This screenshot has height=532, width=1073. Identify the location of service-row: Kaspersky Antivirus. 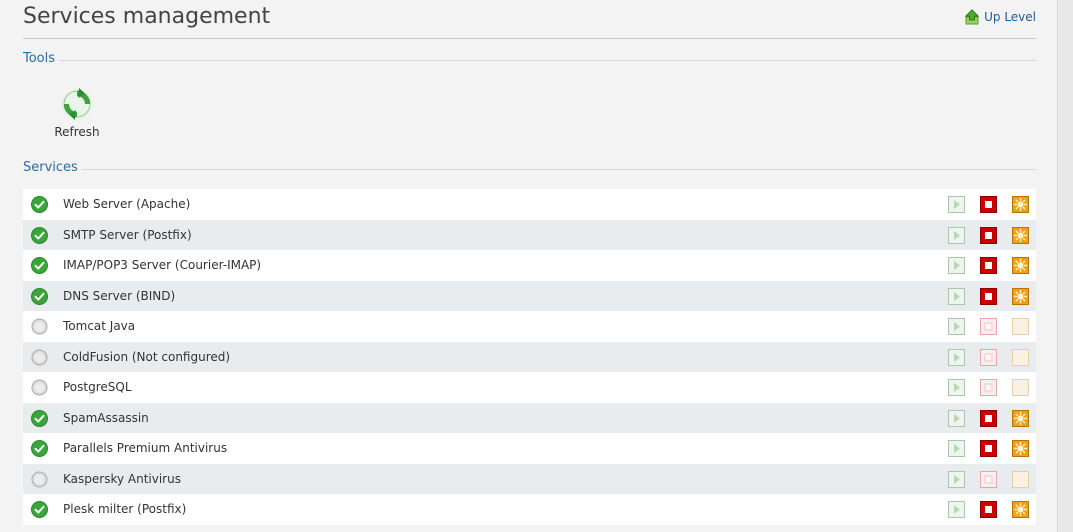
(529, 478).